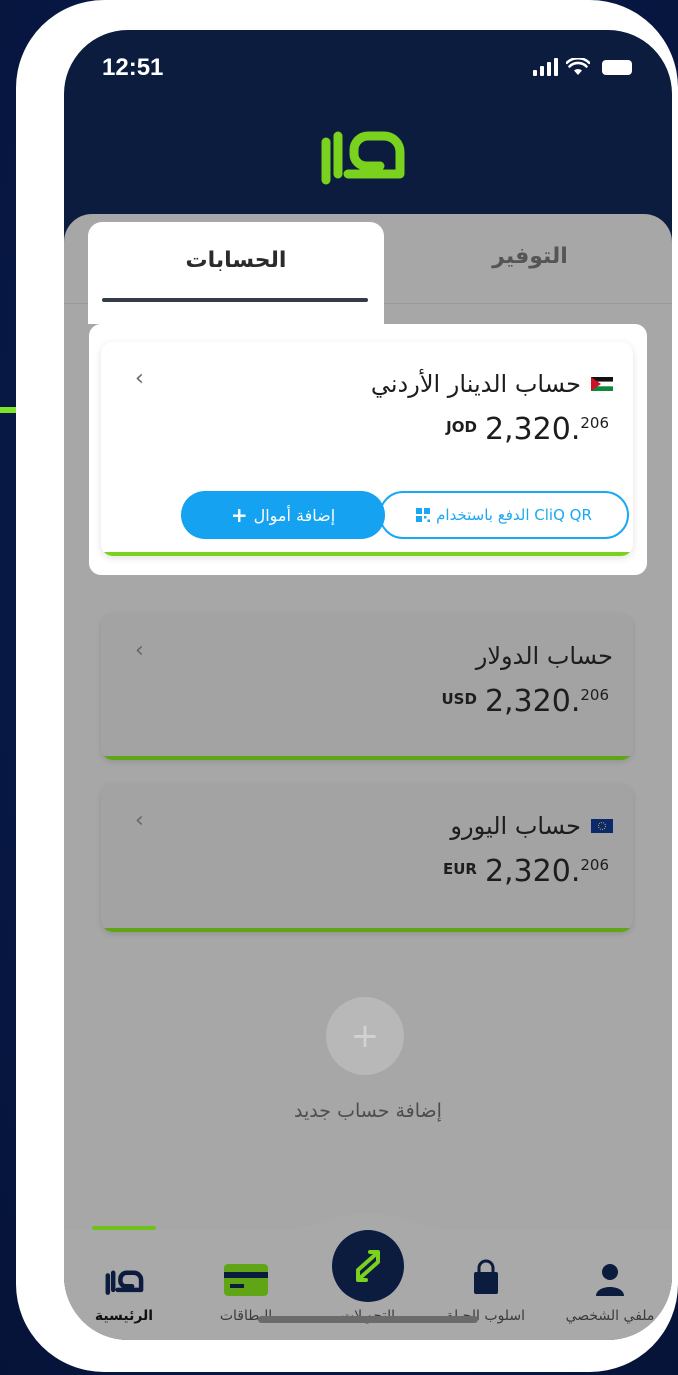 The width and height of the screenshot is (678, 1375). What do you see at coordinates (578, 66) in the screenshot?
I see `wifi-icon` at bounding box center [578, 66].